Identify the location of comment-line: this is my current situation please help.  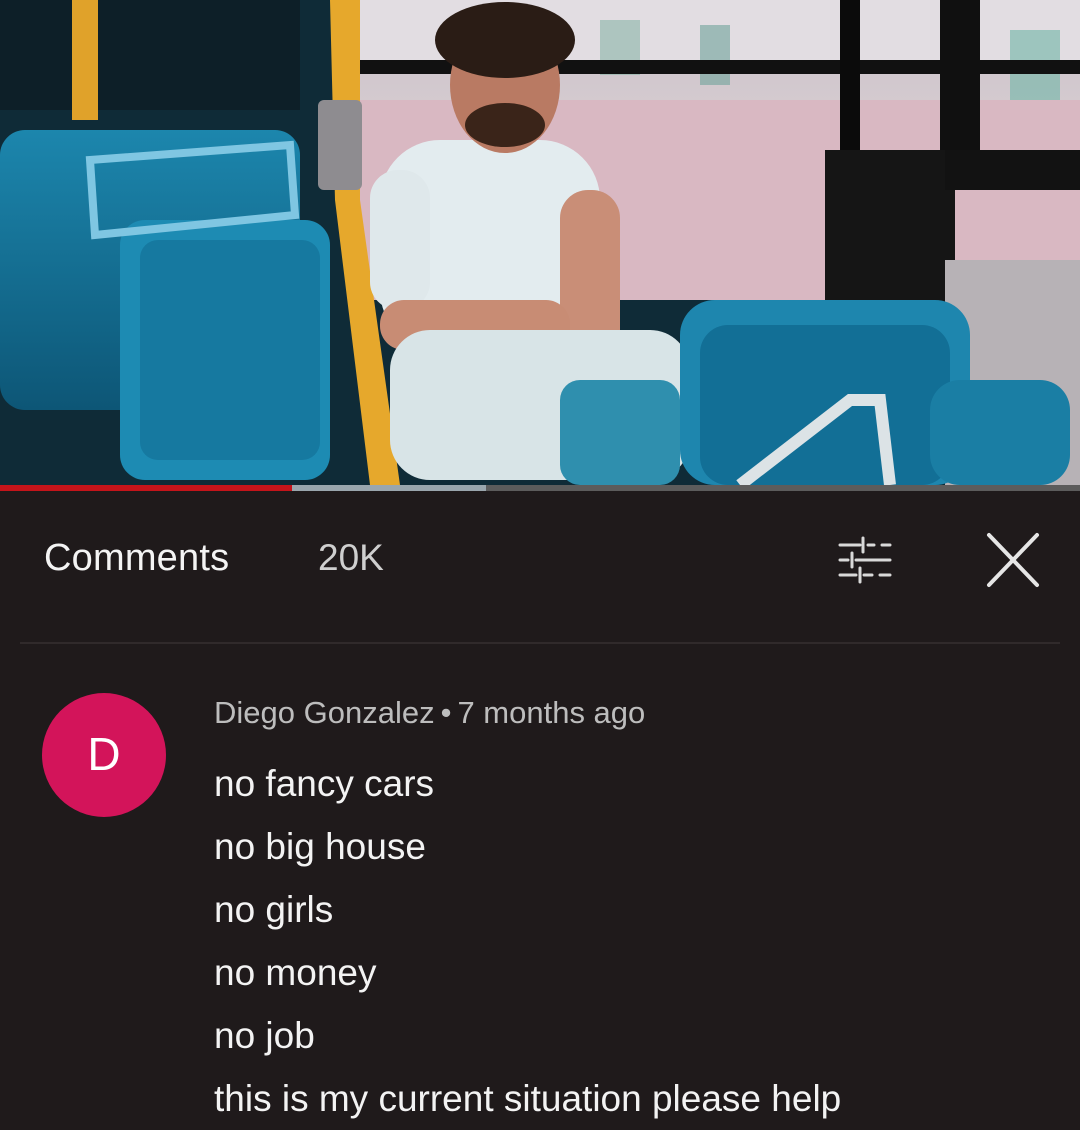
(528, 1098).